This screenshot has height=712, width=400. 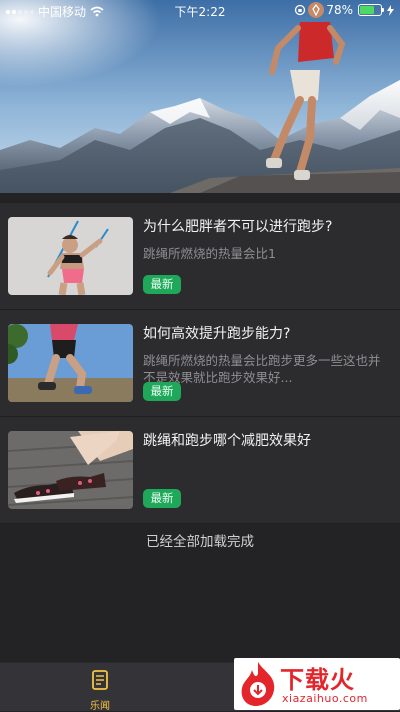 What do you see at coordinates (316, 10) in the screenshot?
I see `alarm-icon` at bounding box center [316, 10].